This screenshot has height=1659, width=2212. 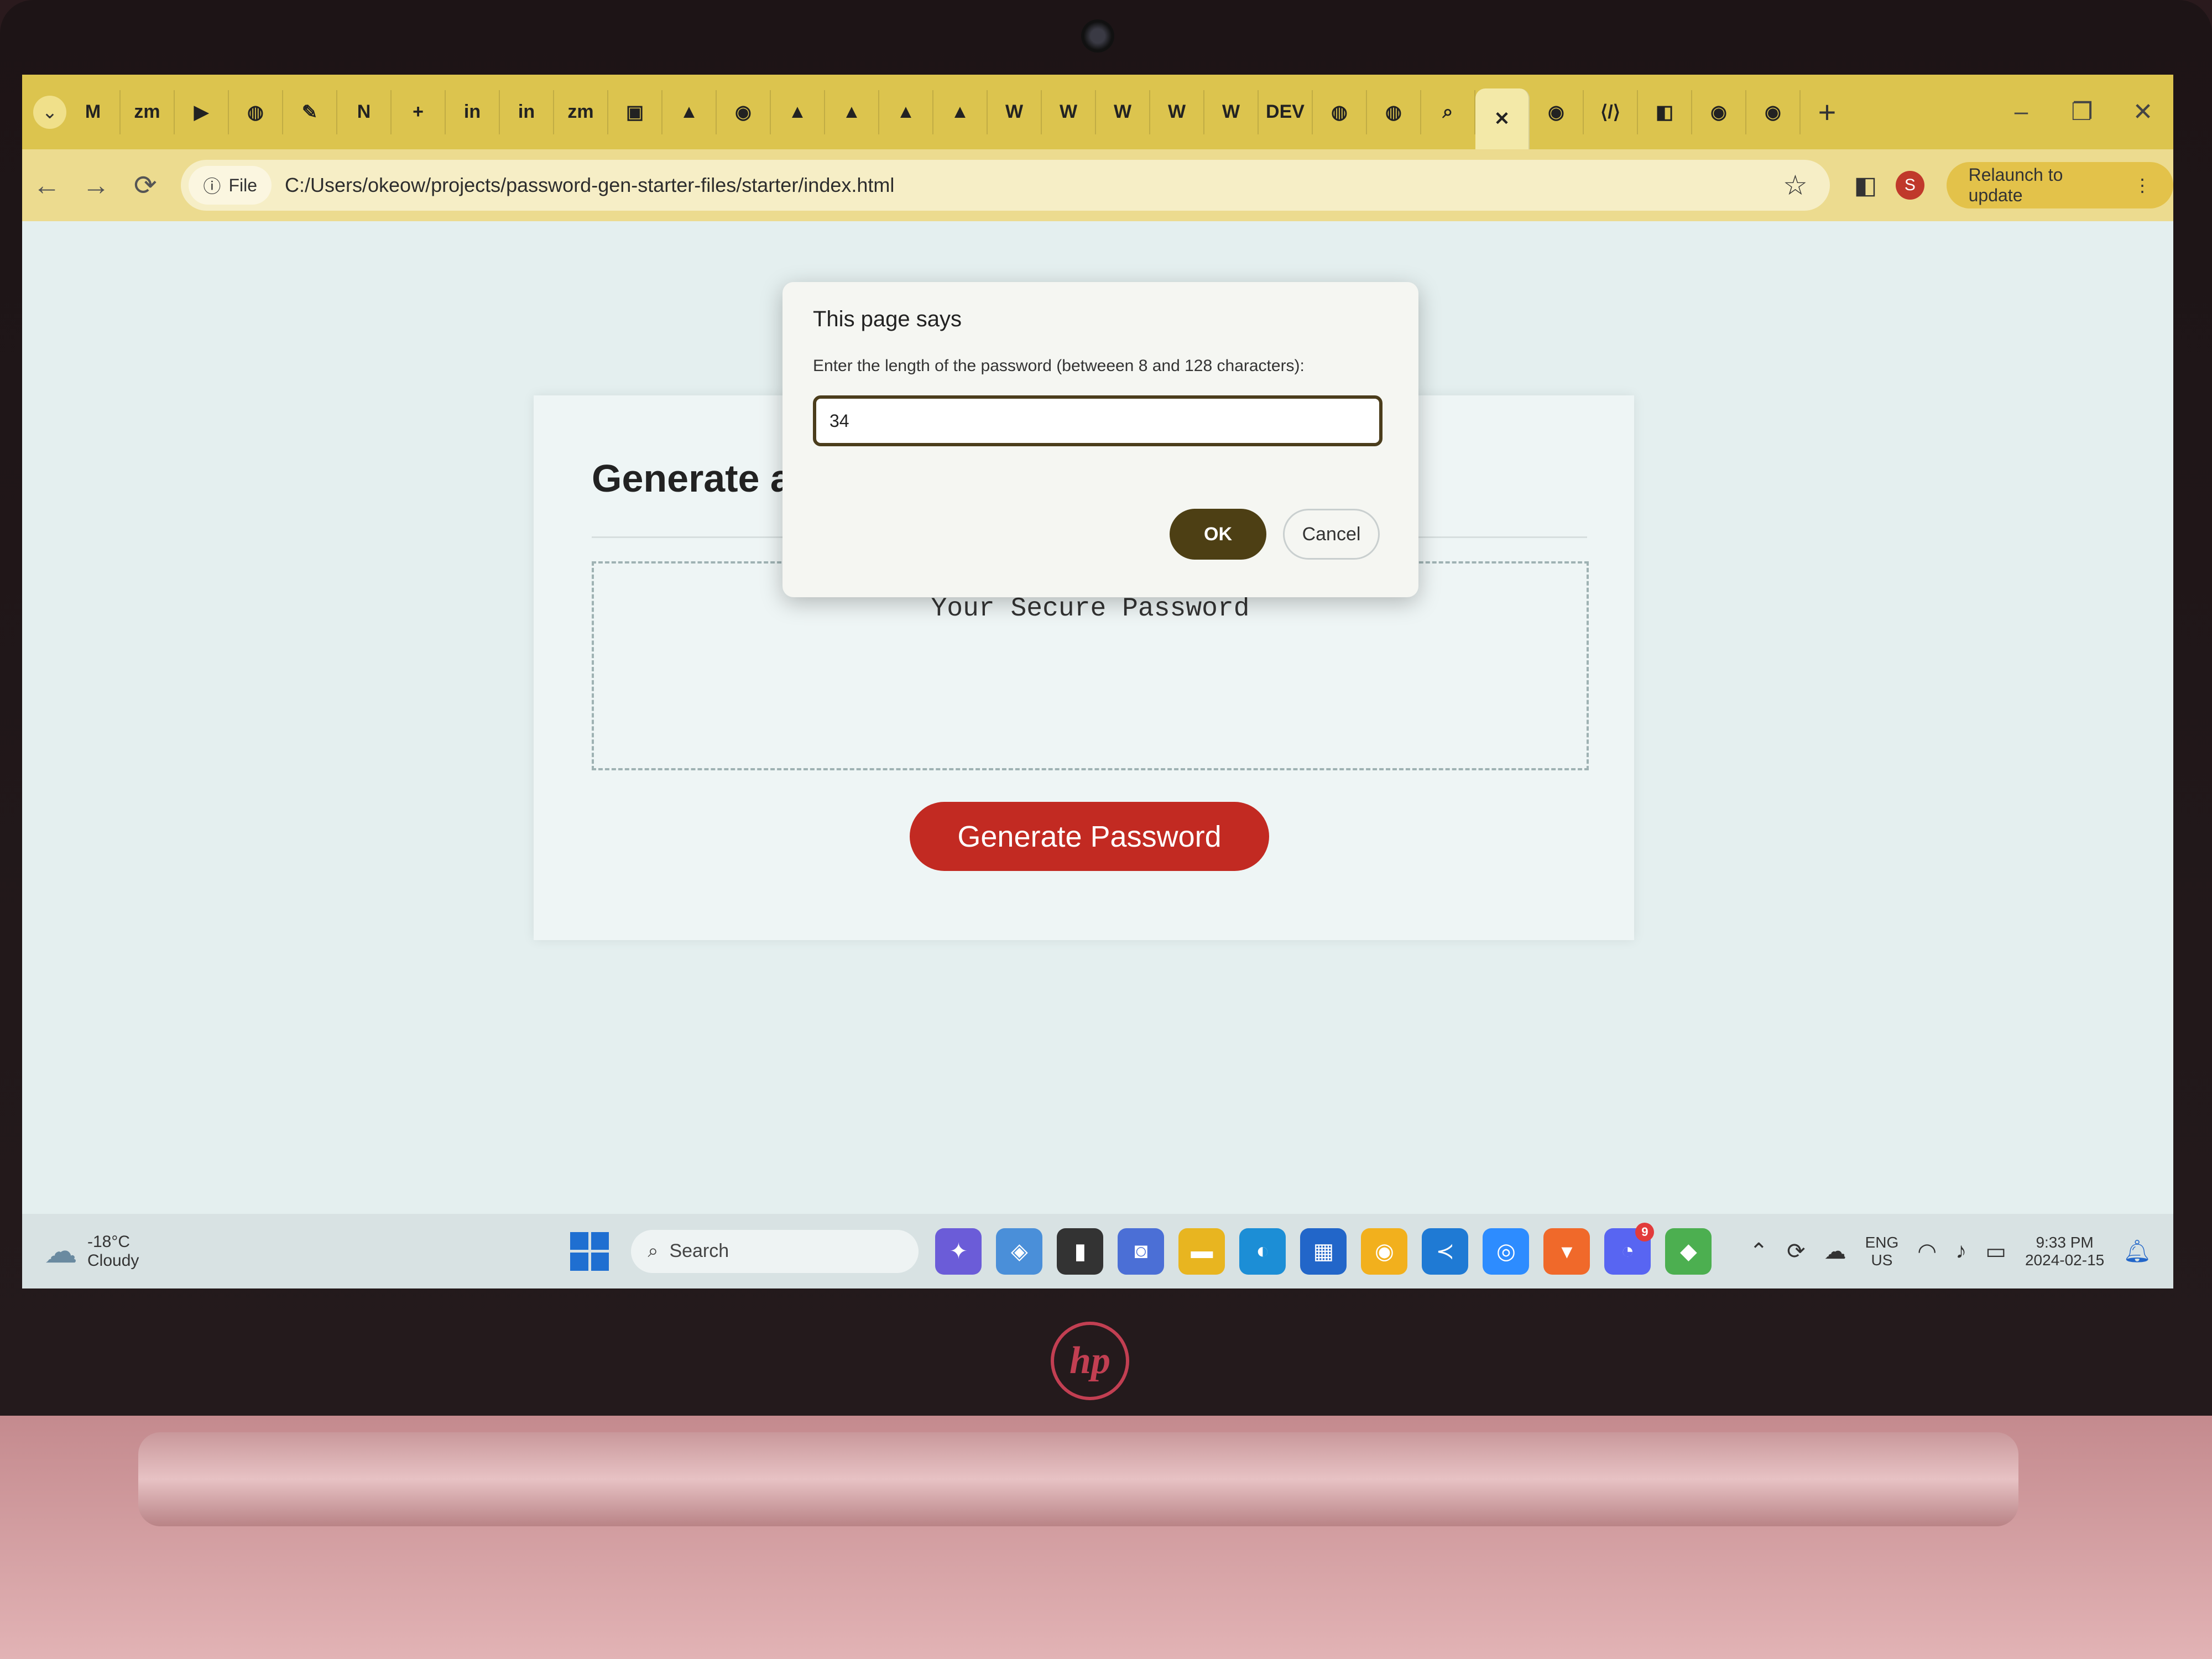 I want to click on discord-icon: ◔ 9, so click(x=1630, y=1249).